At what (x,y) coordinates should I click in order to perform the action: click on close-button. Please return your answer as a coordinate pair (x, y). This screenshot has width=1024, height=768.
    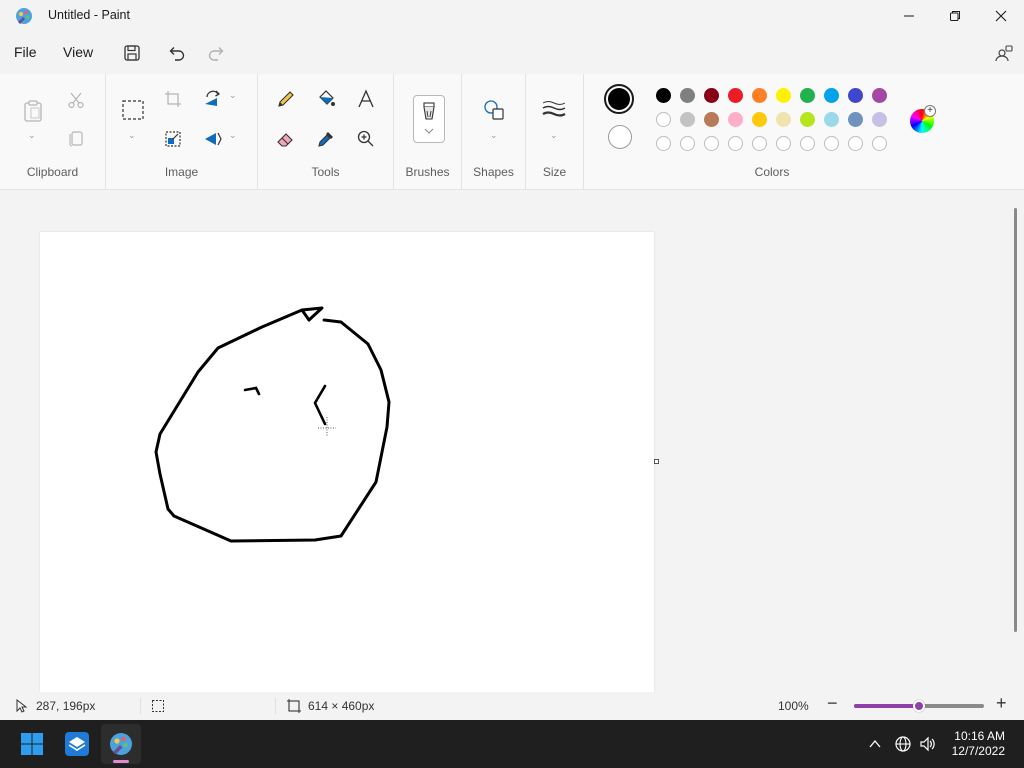
    Looking at the image, I should click on (1001, 16).